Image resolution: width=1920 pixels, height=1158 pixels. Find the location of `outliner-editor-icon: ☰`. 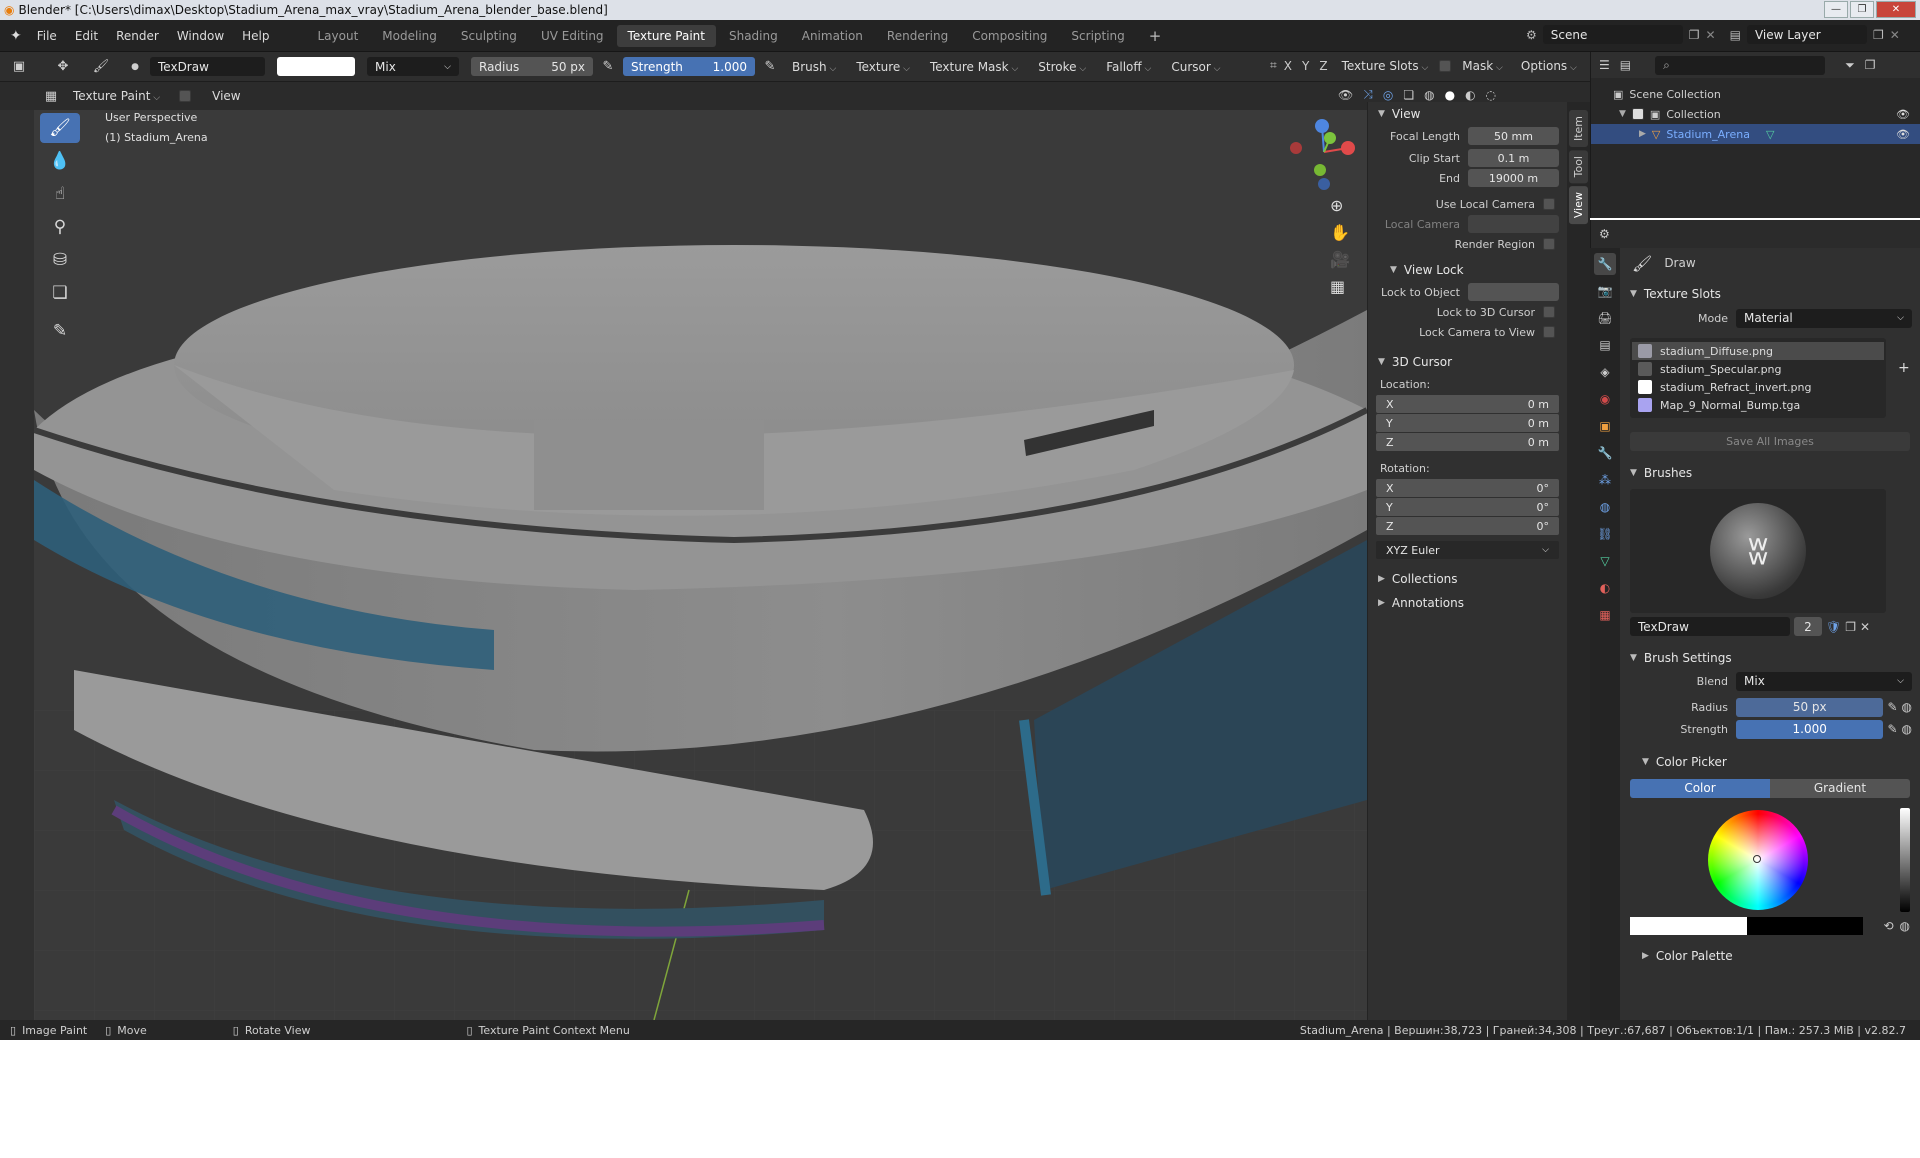

outliner-editor-icon: ☰ is located at coordinates (1604, 65).